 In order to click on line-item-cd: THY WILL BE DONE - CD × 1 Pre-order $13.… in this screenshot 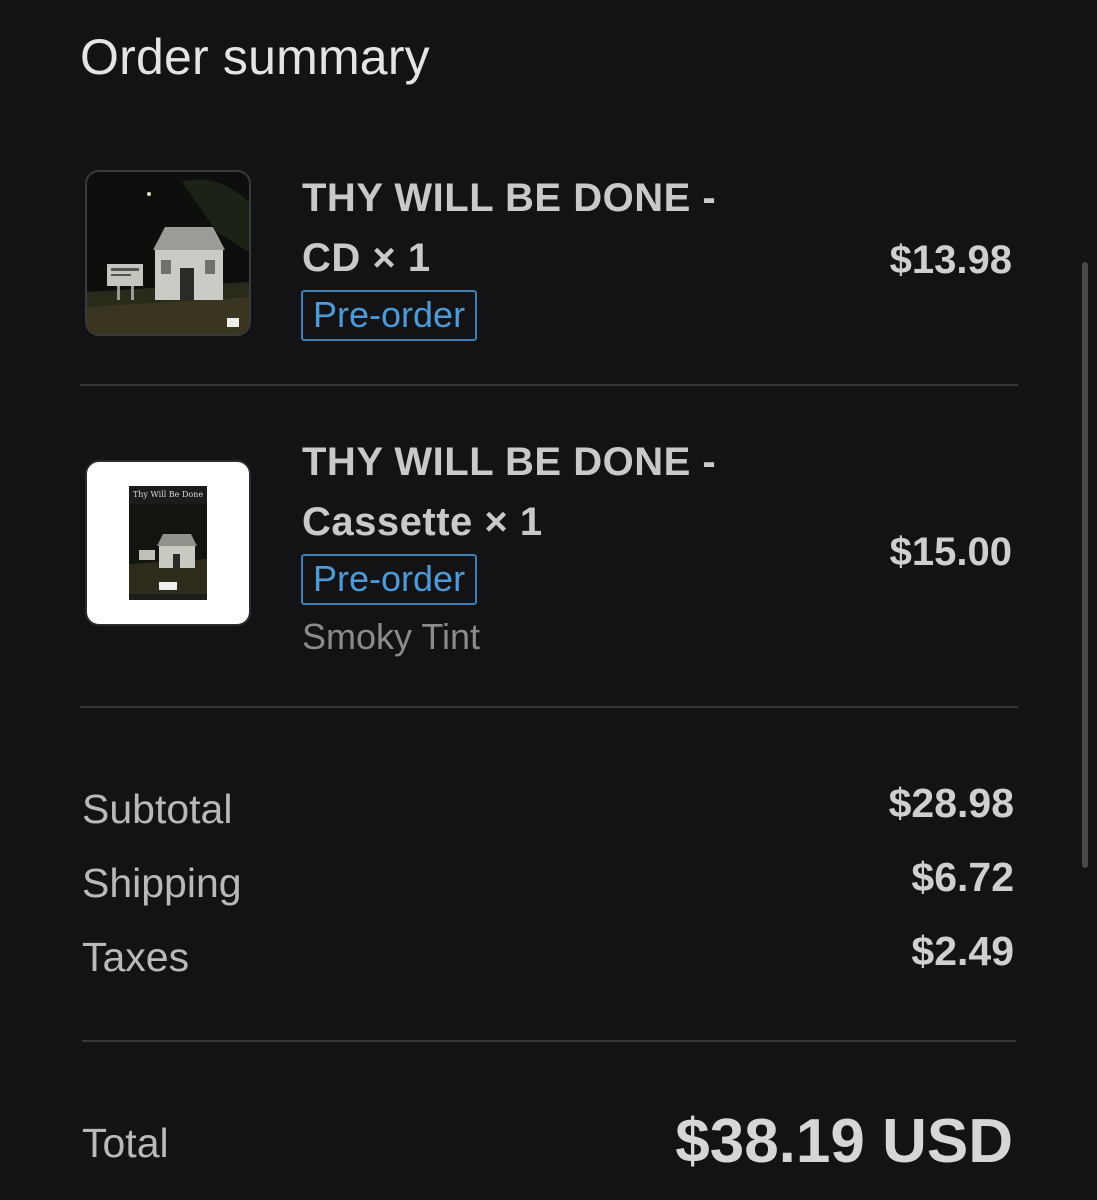, I will do `click(550, 258)`.